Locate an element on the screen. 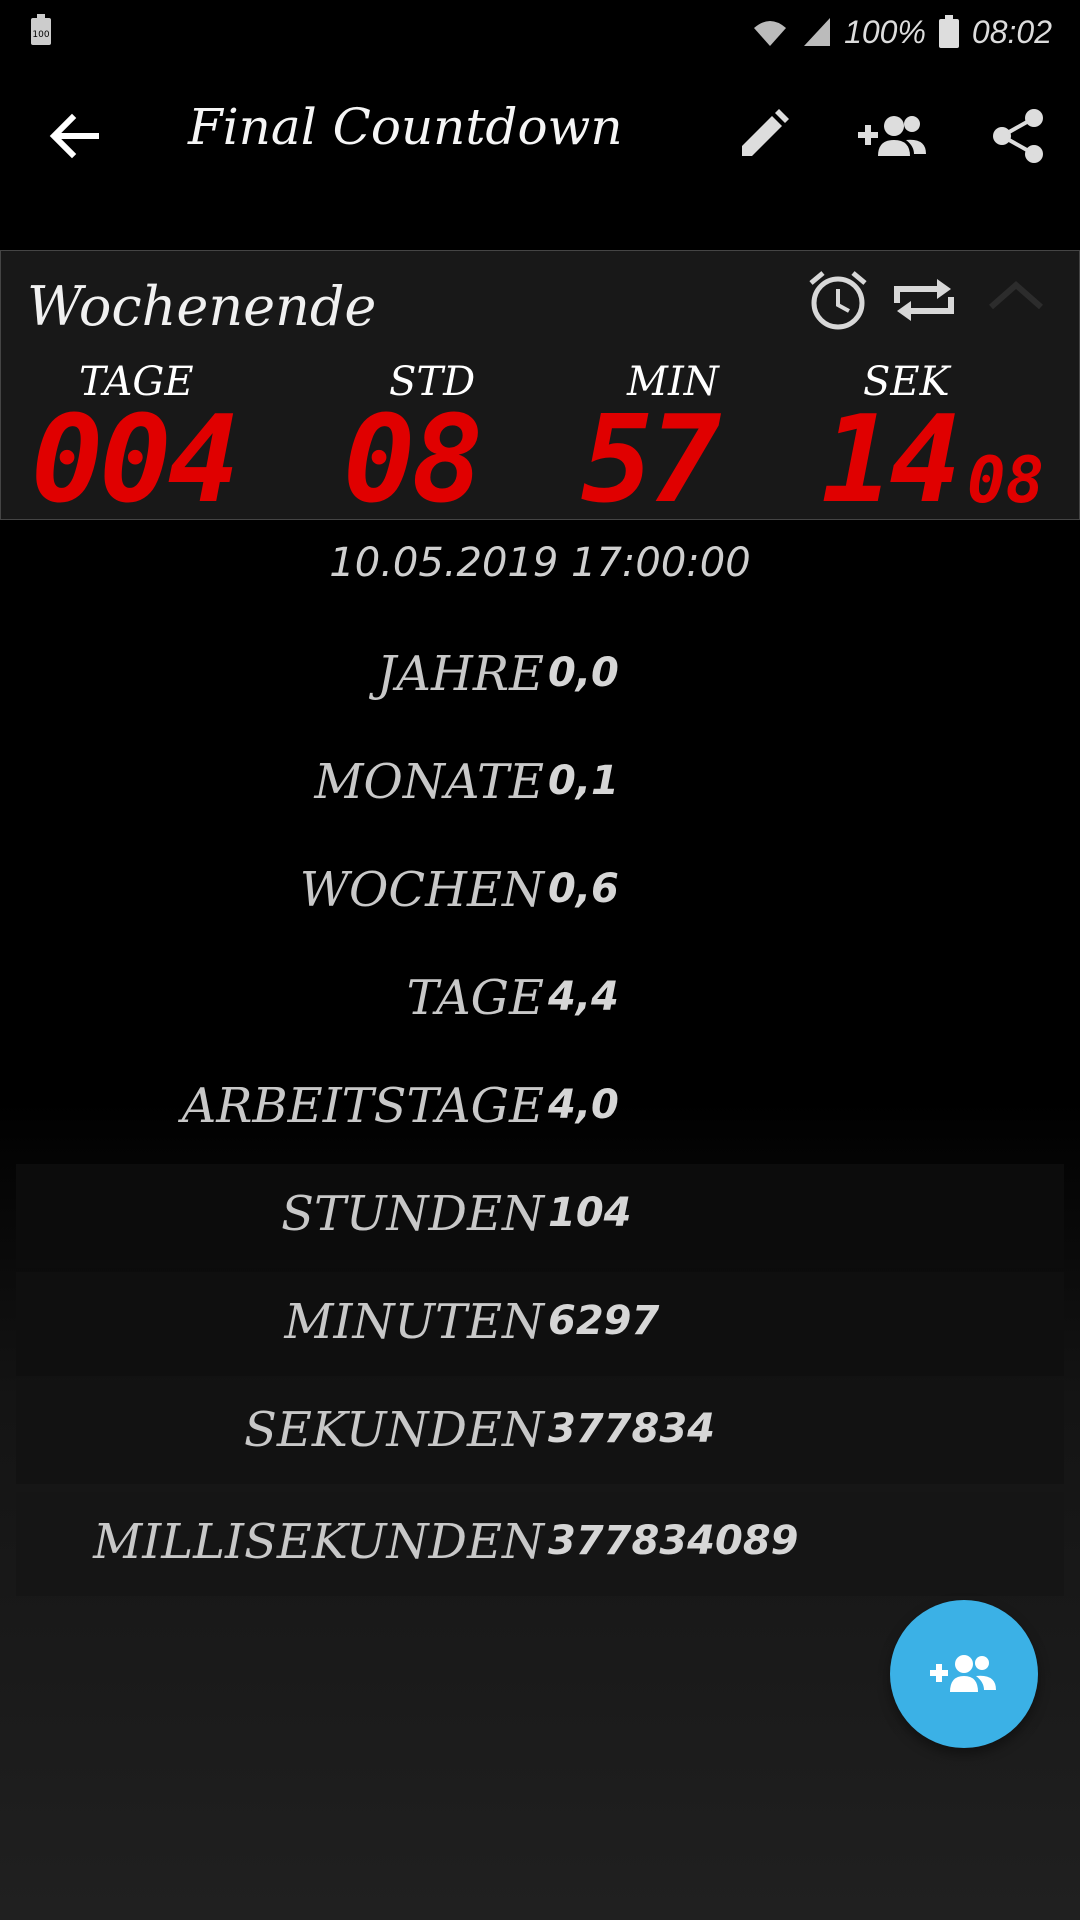 This screenshot has height=1920, width=1080. repeat-icon is located at coordinates (924, 300).